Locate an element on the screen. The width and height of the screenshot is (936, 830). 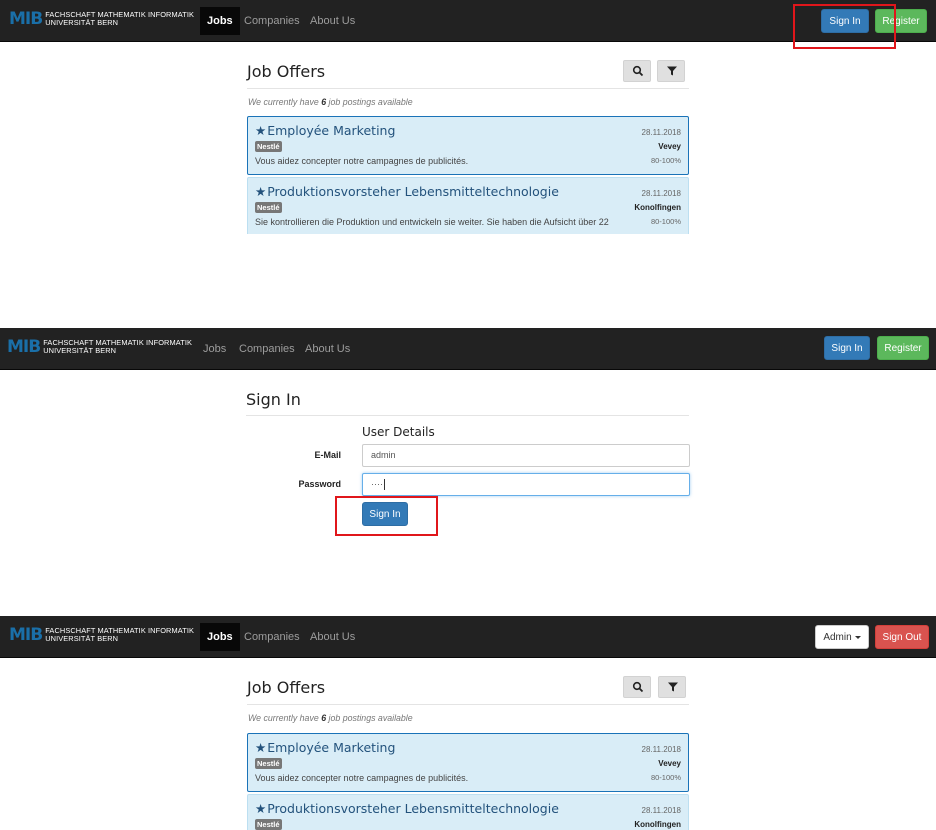
user-menu-label: Admin is located at coordinates (837, 637).